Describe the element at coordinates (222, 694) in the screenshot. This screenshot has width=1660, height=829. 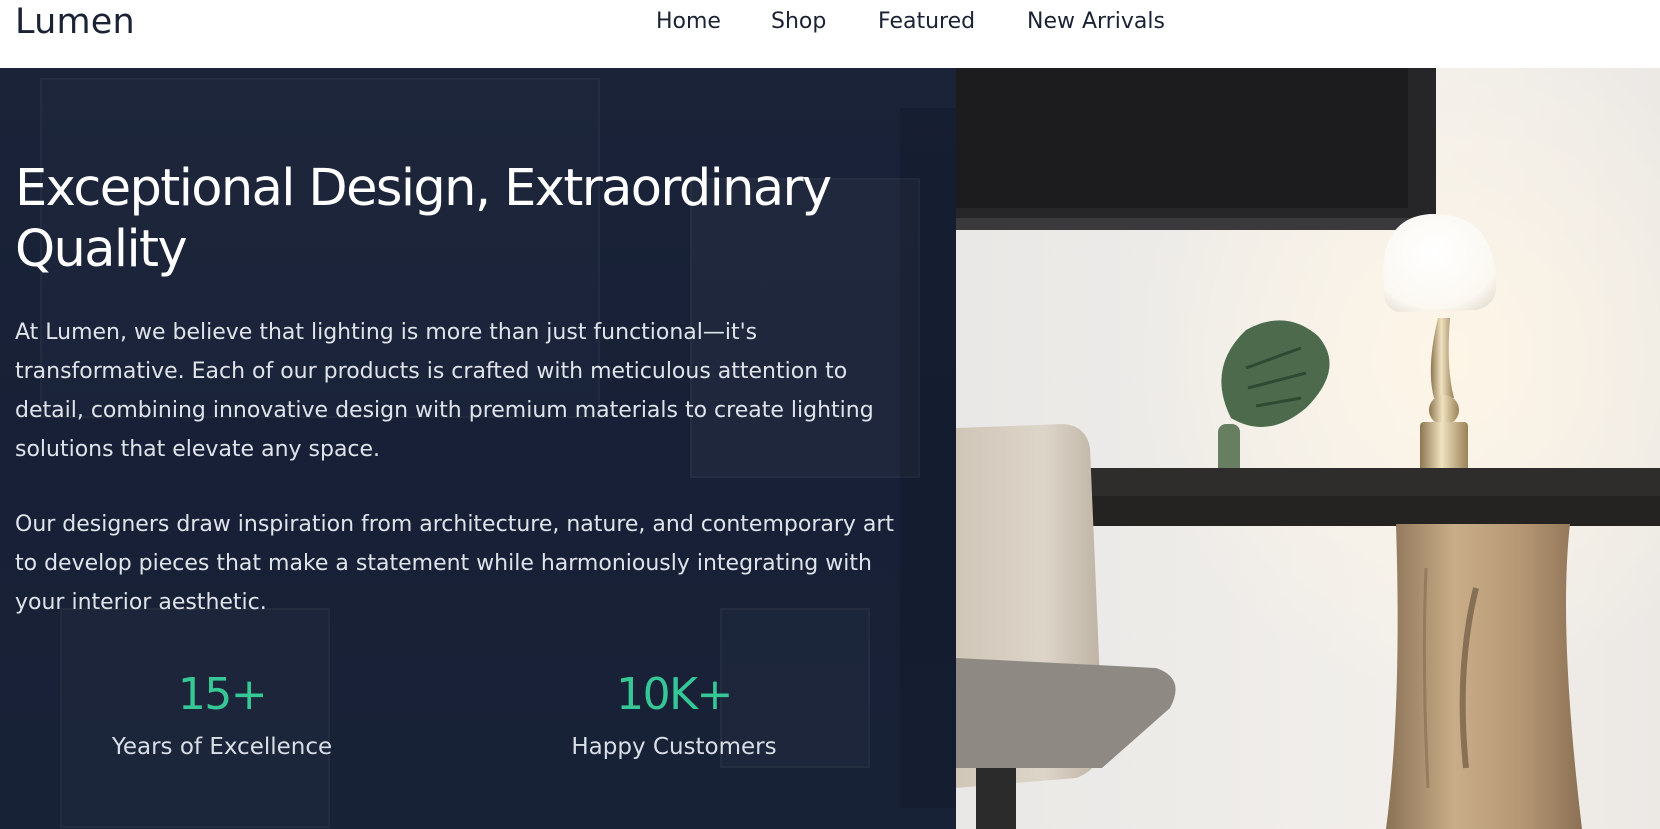
I see `stat-value: 15+` at that location.